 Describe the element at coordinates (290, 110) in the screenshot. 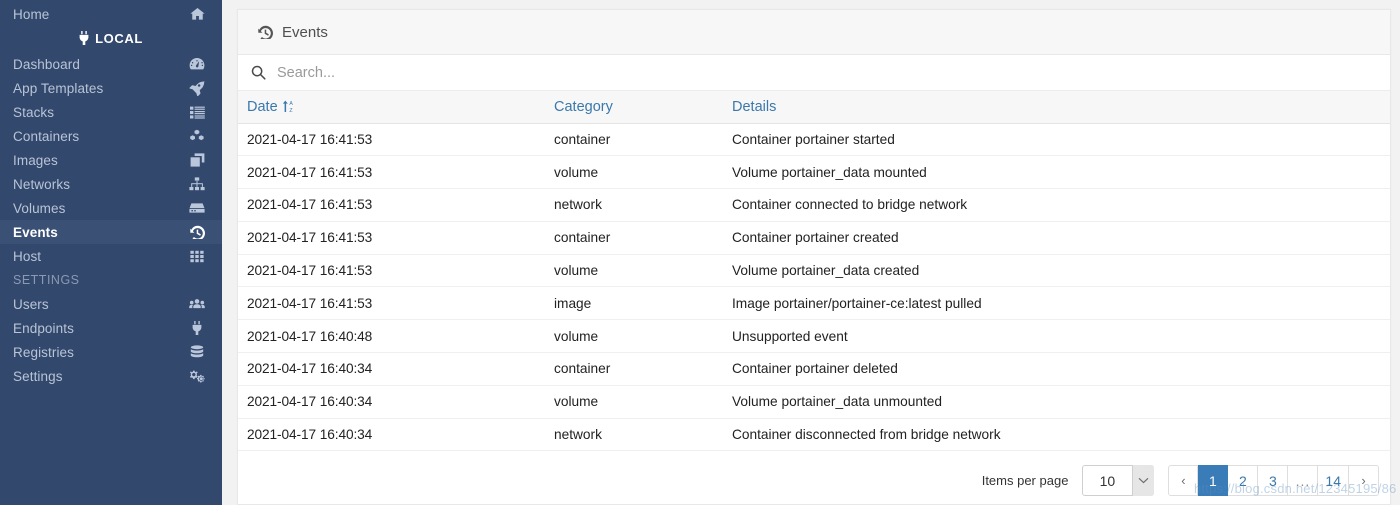

I see `svg-text: Z` at that location.